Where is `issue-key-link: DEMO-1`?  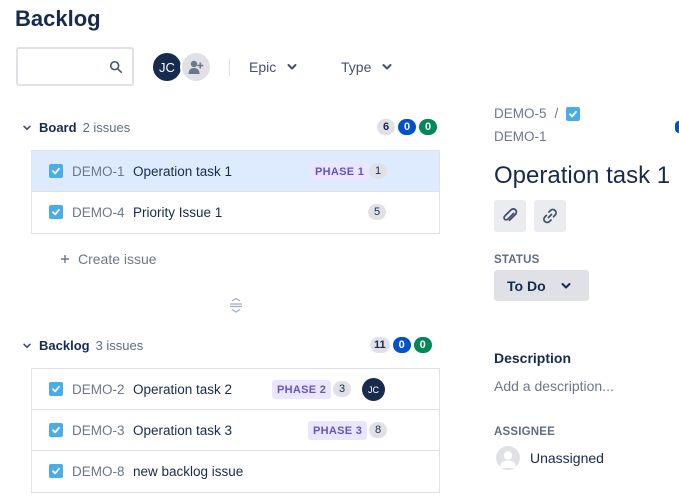 issue-key-link: DEMO-1 is located at coordinates (537, 136).